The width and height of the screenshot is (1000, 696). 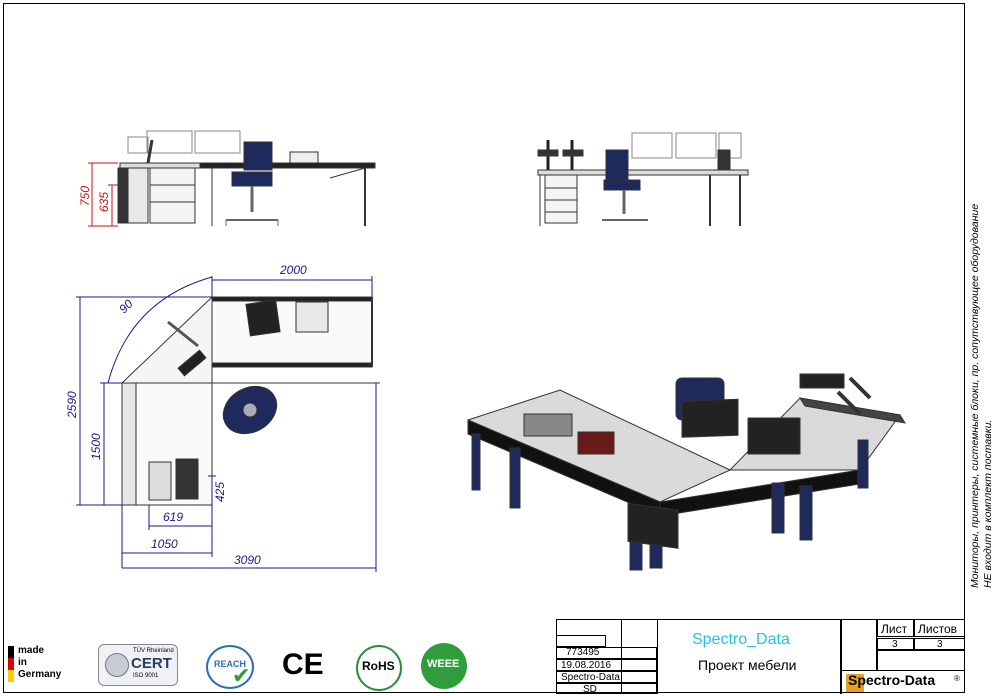 I want to click on brand-block: Spectro-Data ®, so click(x=903, y=682).